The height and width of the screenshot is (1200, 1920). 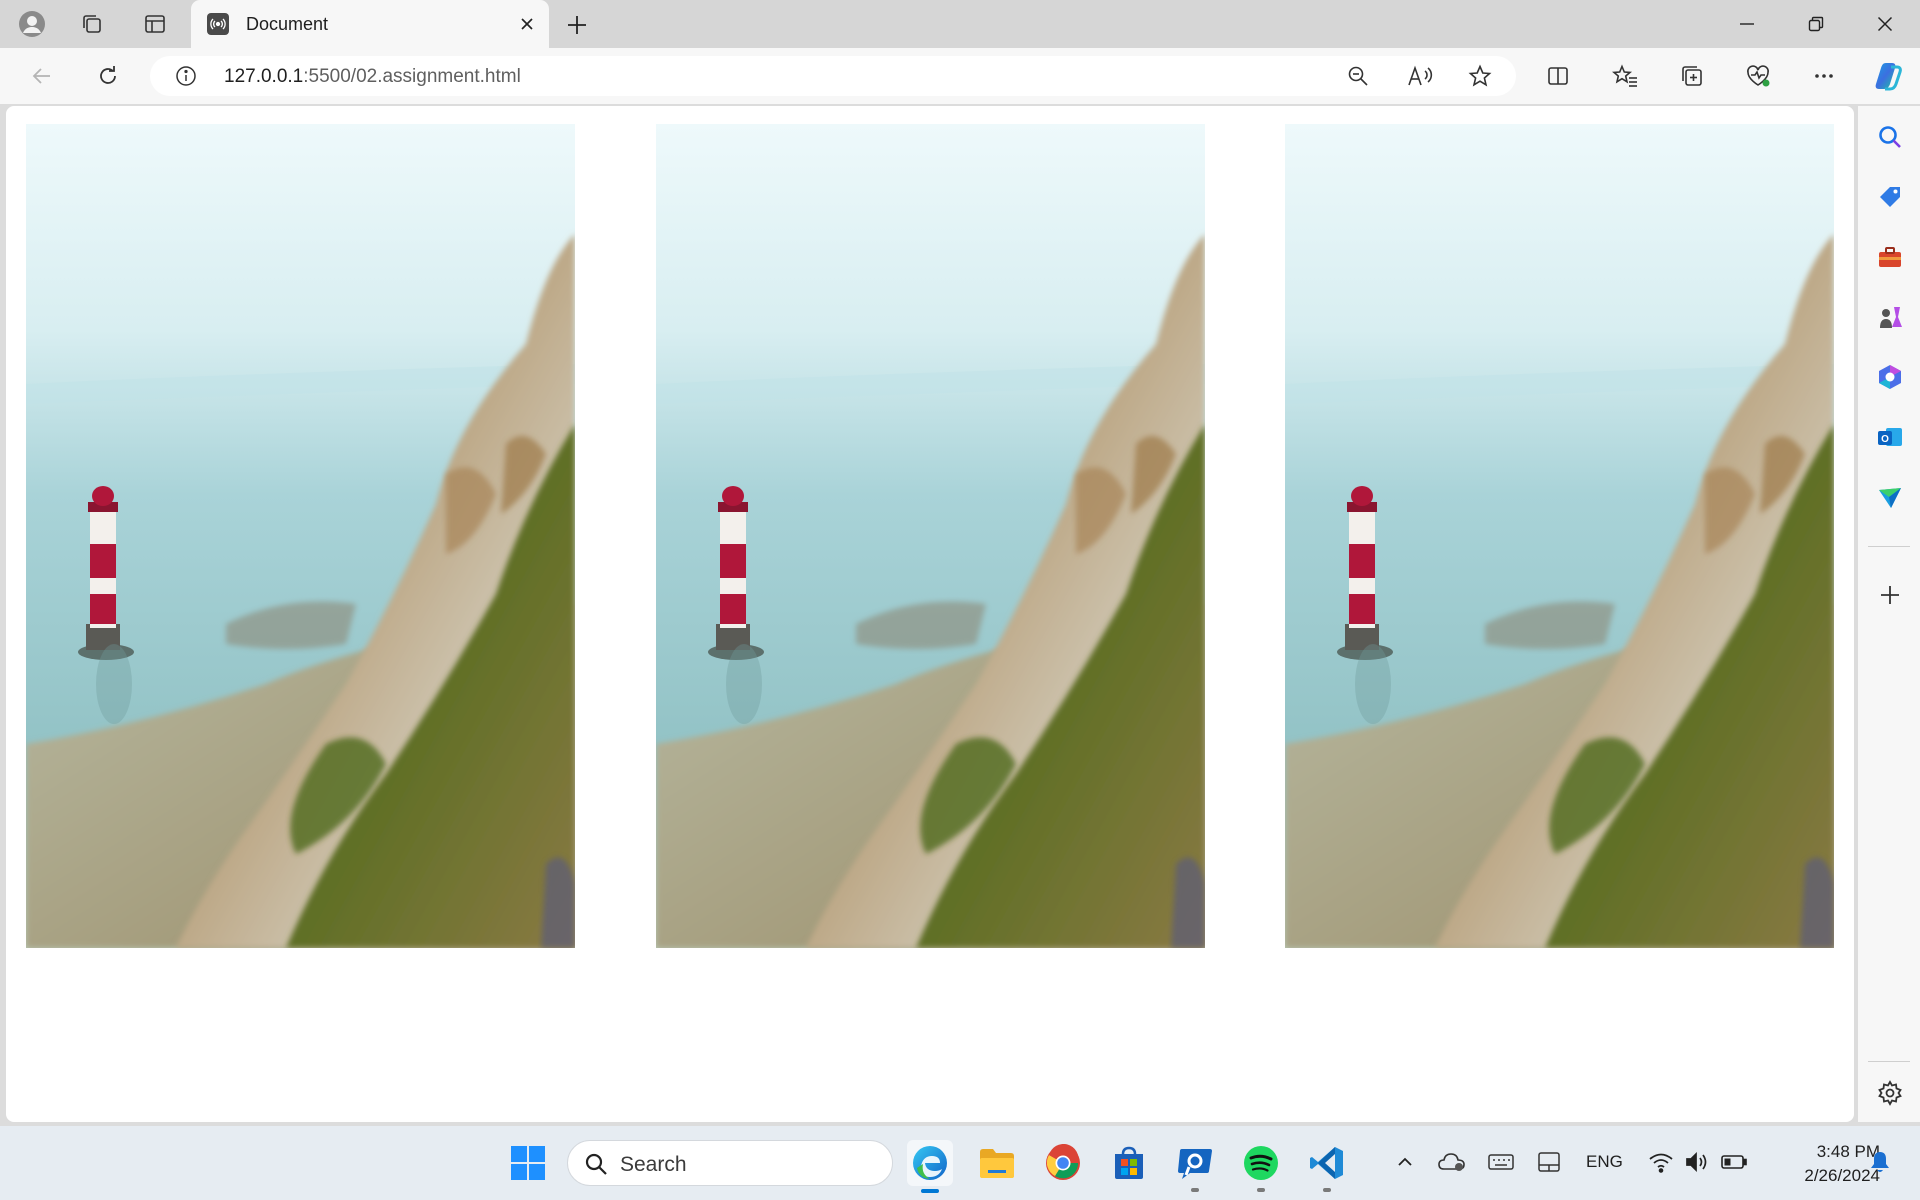 What do you see at coordinates (1890, 1093) in the screenshot?
I see `settings-icon` at bounding box center [1890, 1093].